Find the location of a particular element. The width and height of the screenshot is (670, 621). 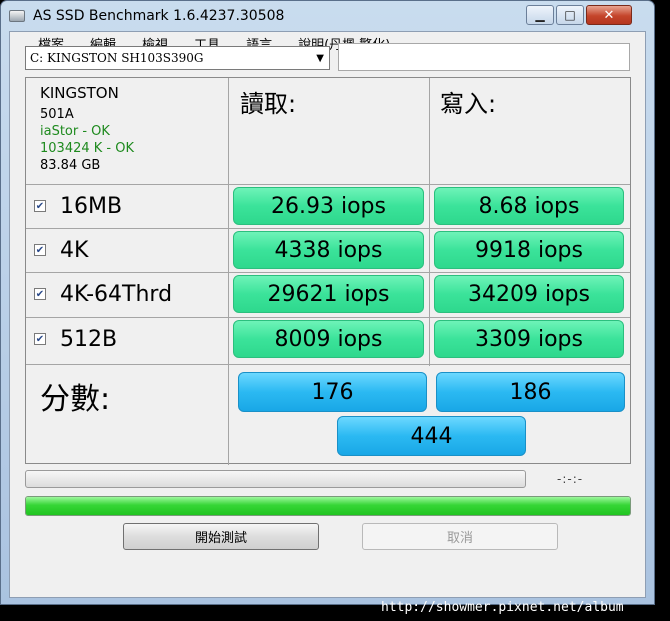

test-row-512b: ✔ 512B is located at coordinates (75, 339).